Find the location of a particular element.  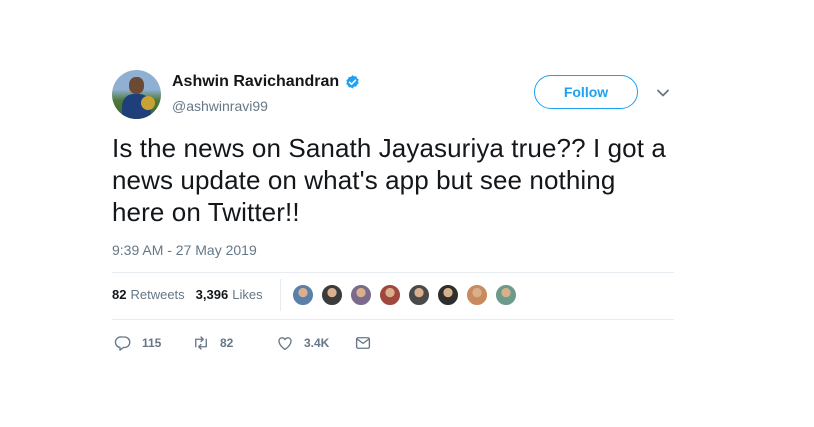

tweet-stats: 82 Retweets 3,396 Likes is located at coordinates (187, 294).